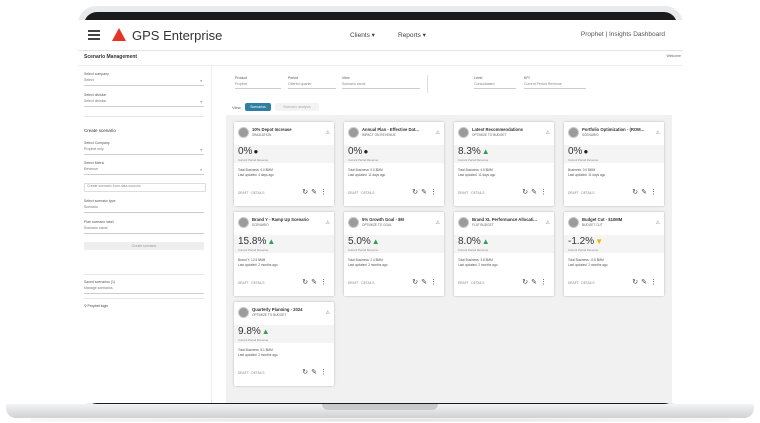  I want to click on nav-reports: Reports ▾, so click(412, 35).